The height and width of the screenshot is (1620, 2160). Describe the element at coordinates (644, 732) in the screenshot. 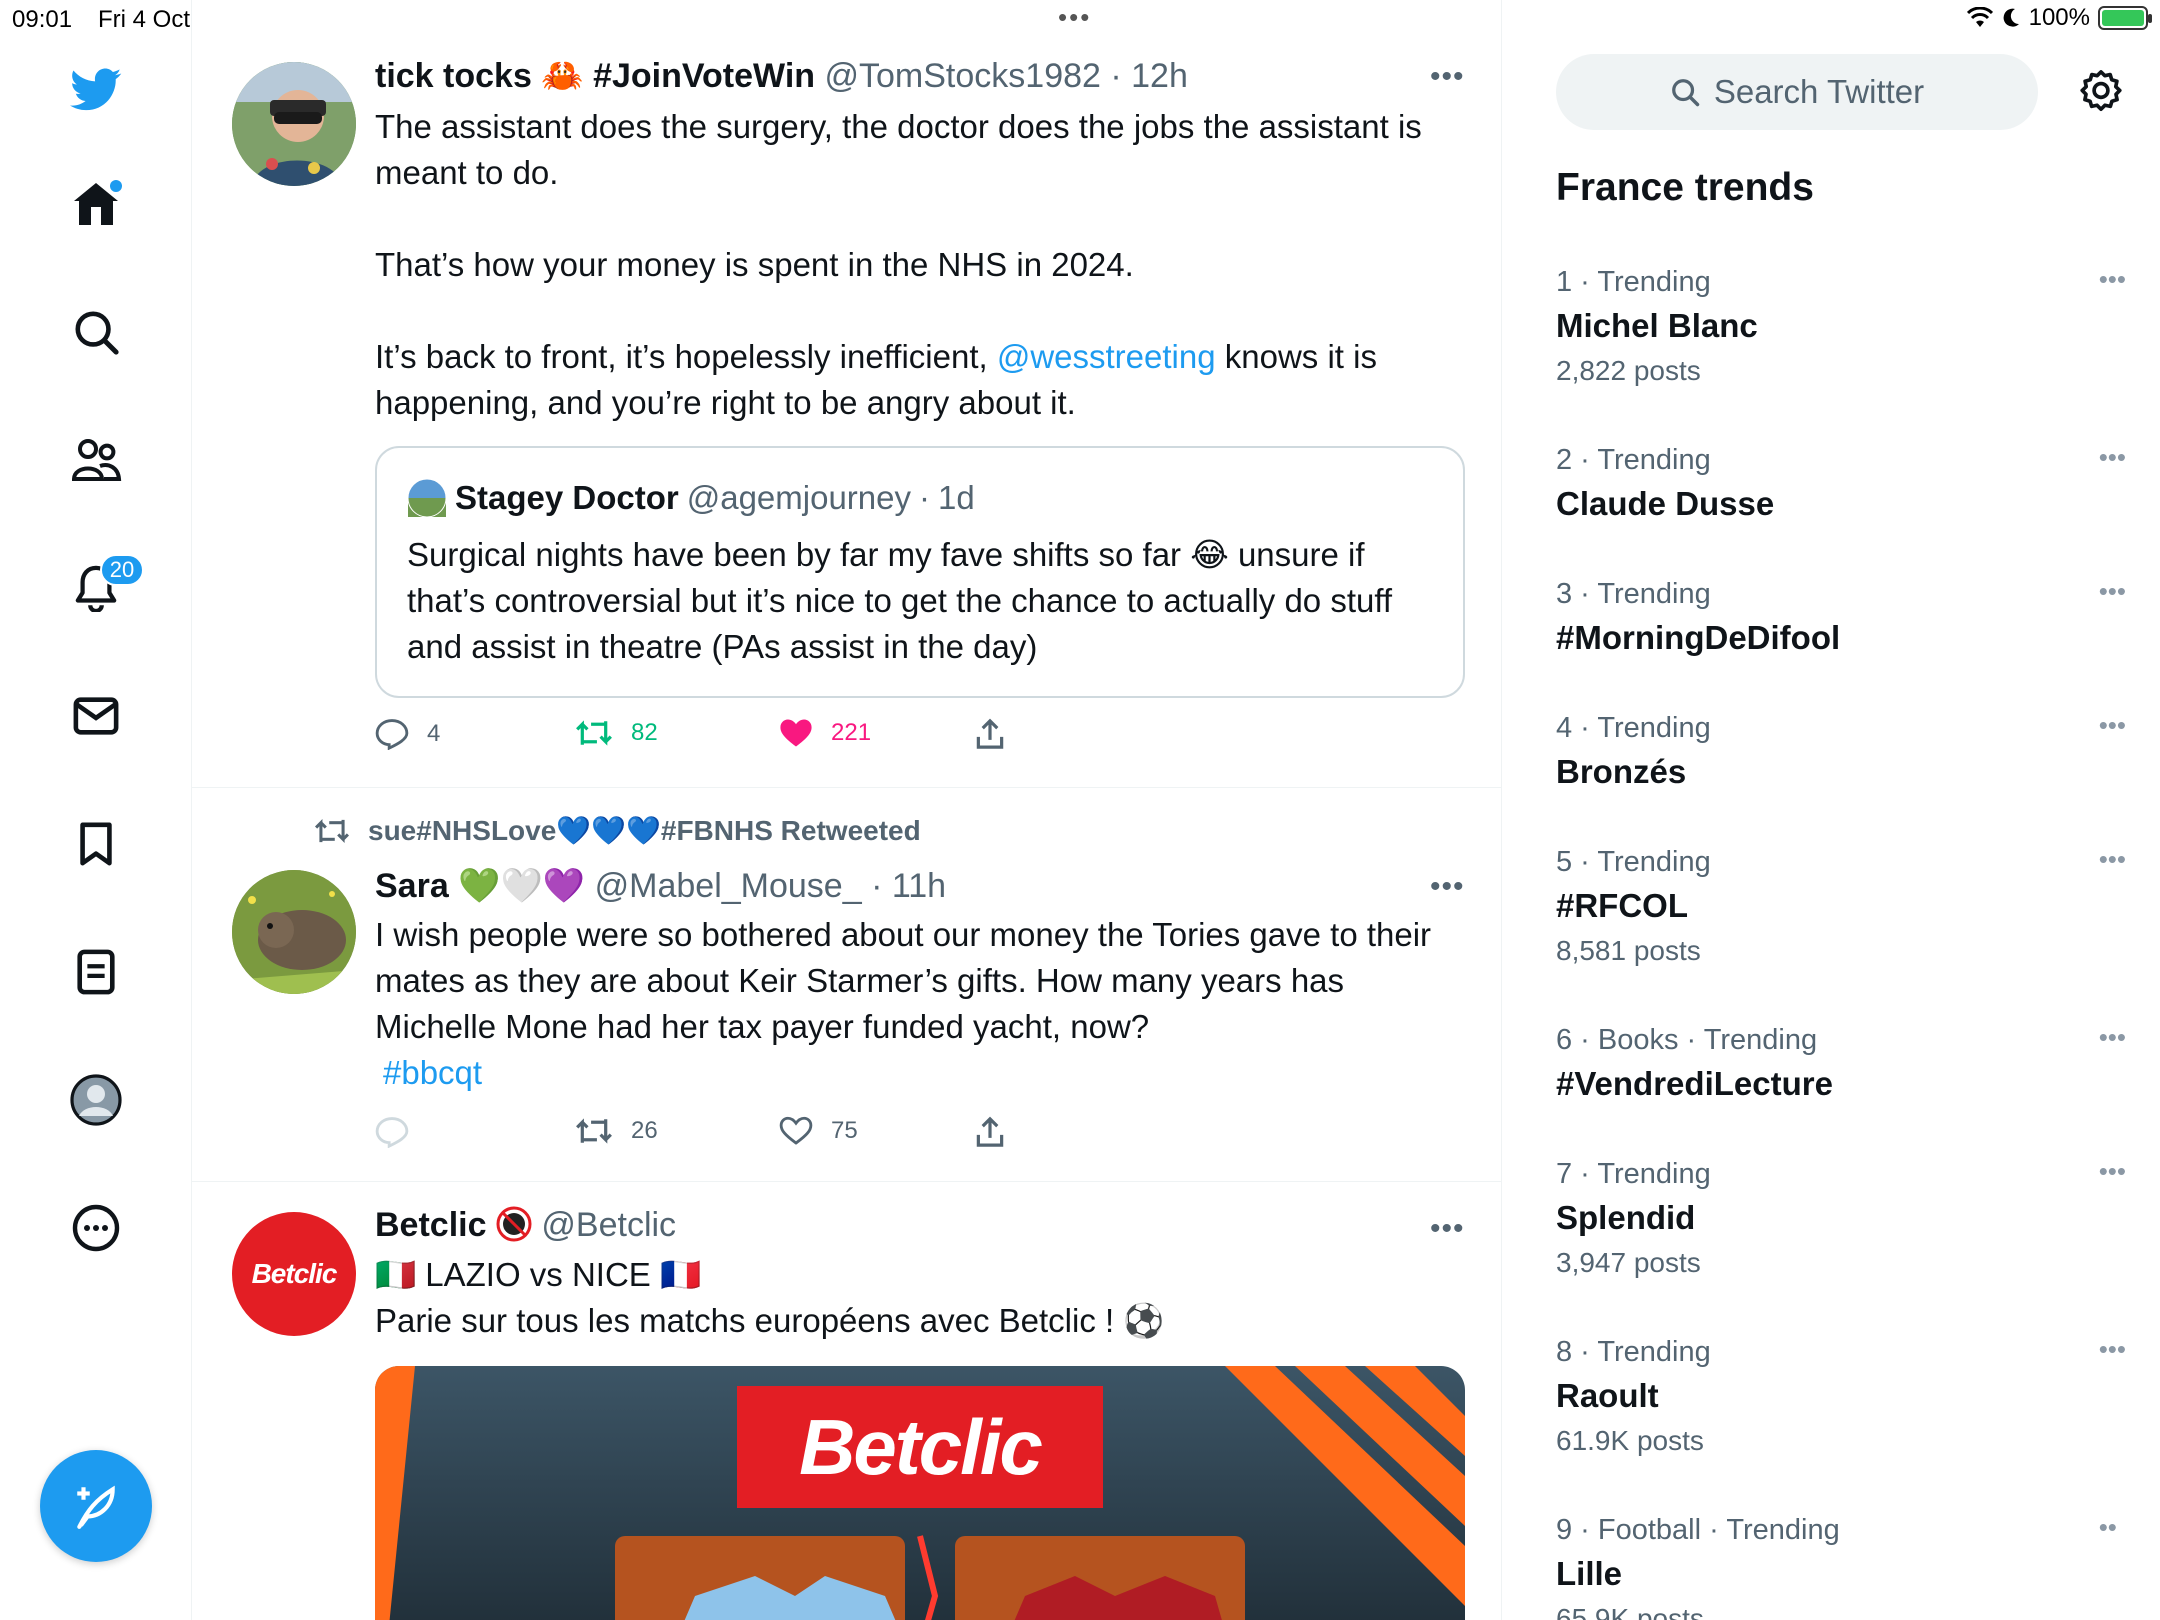

I see `retweet-count: 82` at that location.